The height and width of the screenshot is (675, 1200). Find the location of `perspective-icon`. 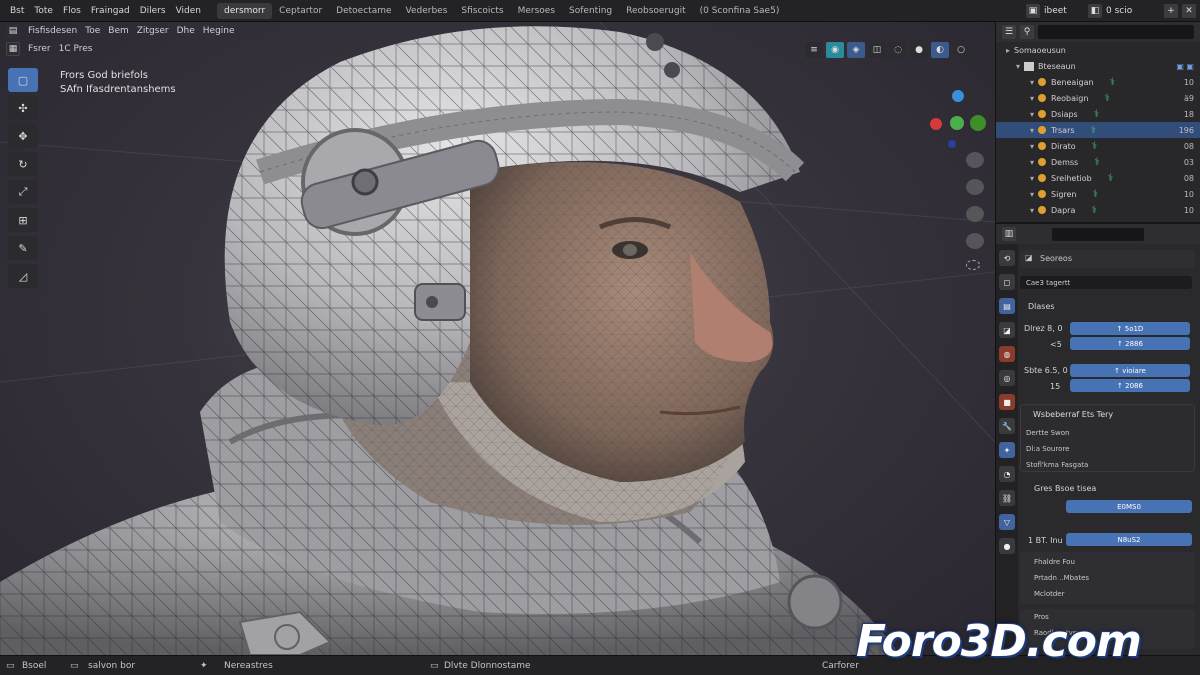

perspective-icon is located at coordinates (975, 241).